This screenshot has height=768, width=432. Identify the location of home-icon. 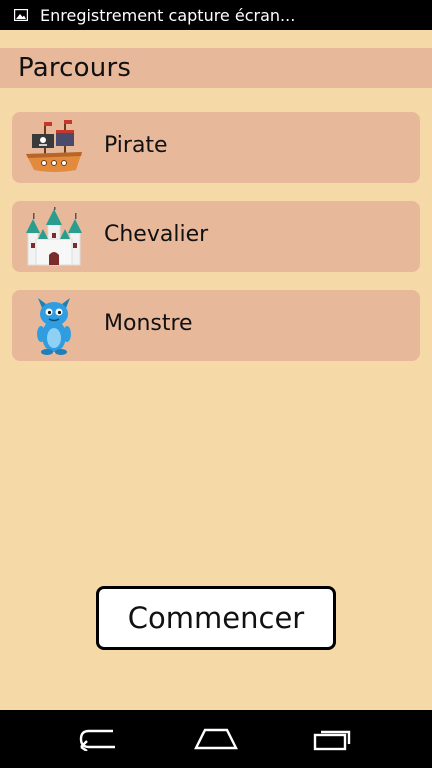
(216, 739).